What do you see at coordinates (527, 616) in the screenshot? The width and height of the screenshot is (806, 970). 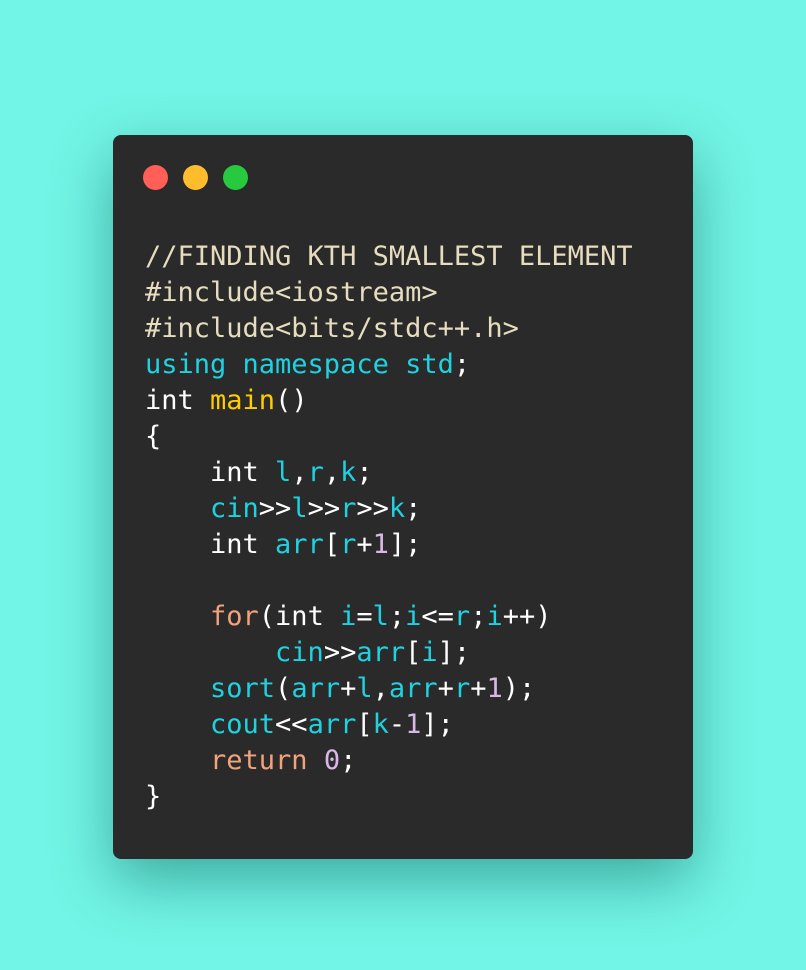 I see `code-token: ++)` at bounding box center [527, 616].